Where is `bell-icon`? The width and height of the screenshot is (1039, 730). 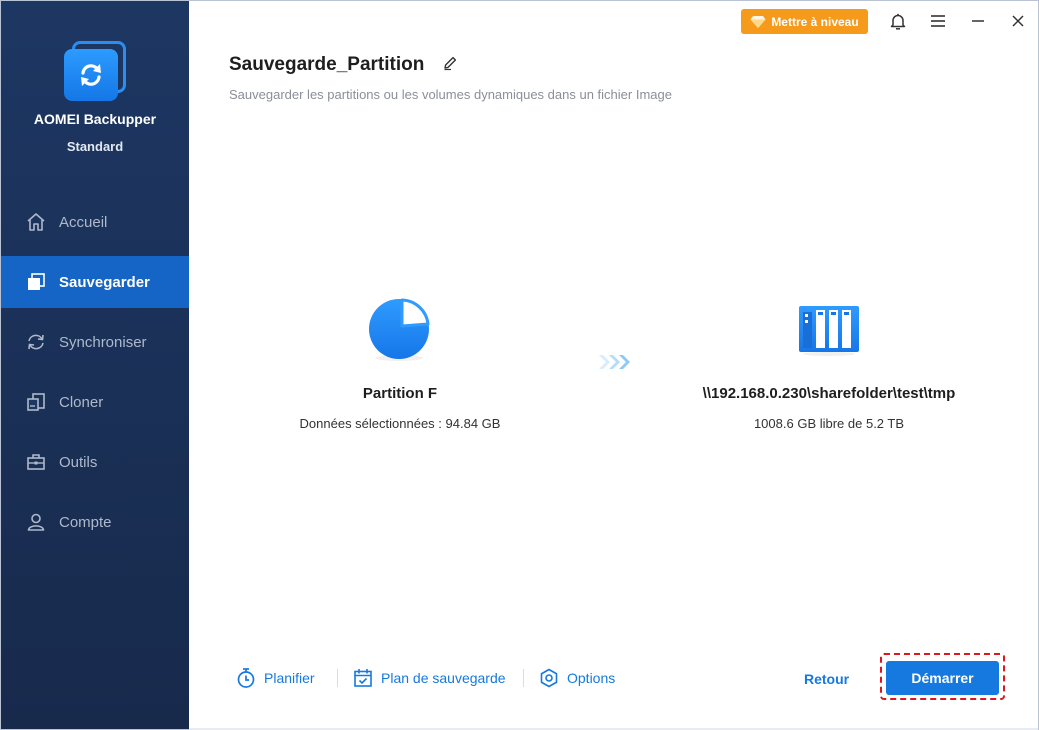
bell-icon is located at coordinates (898, 21).